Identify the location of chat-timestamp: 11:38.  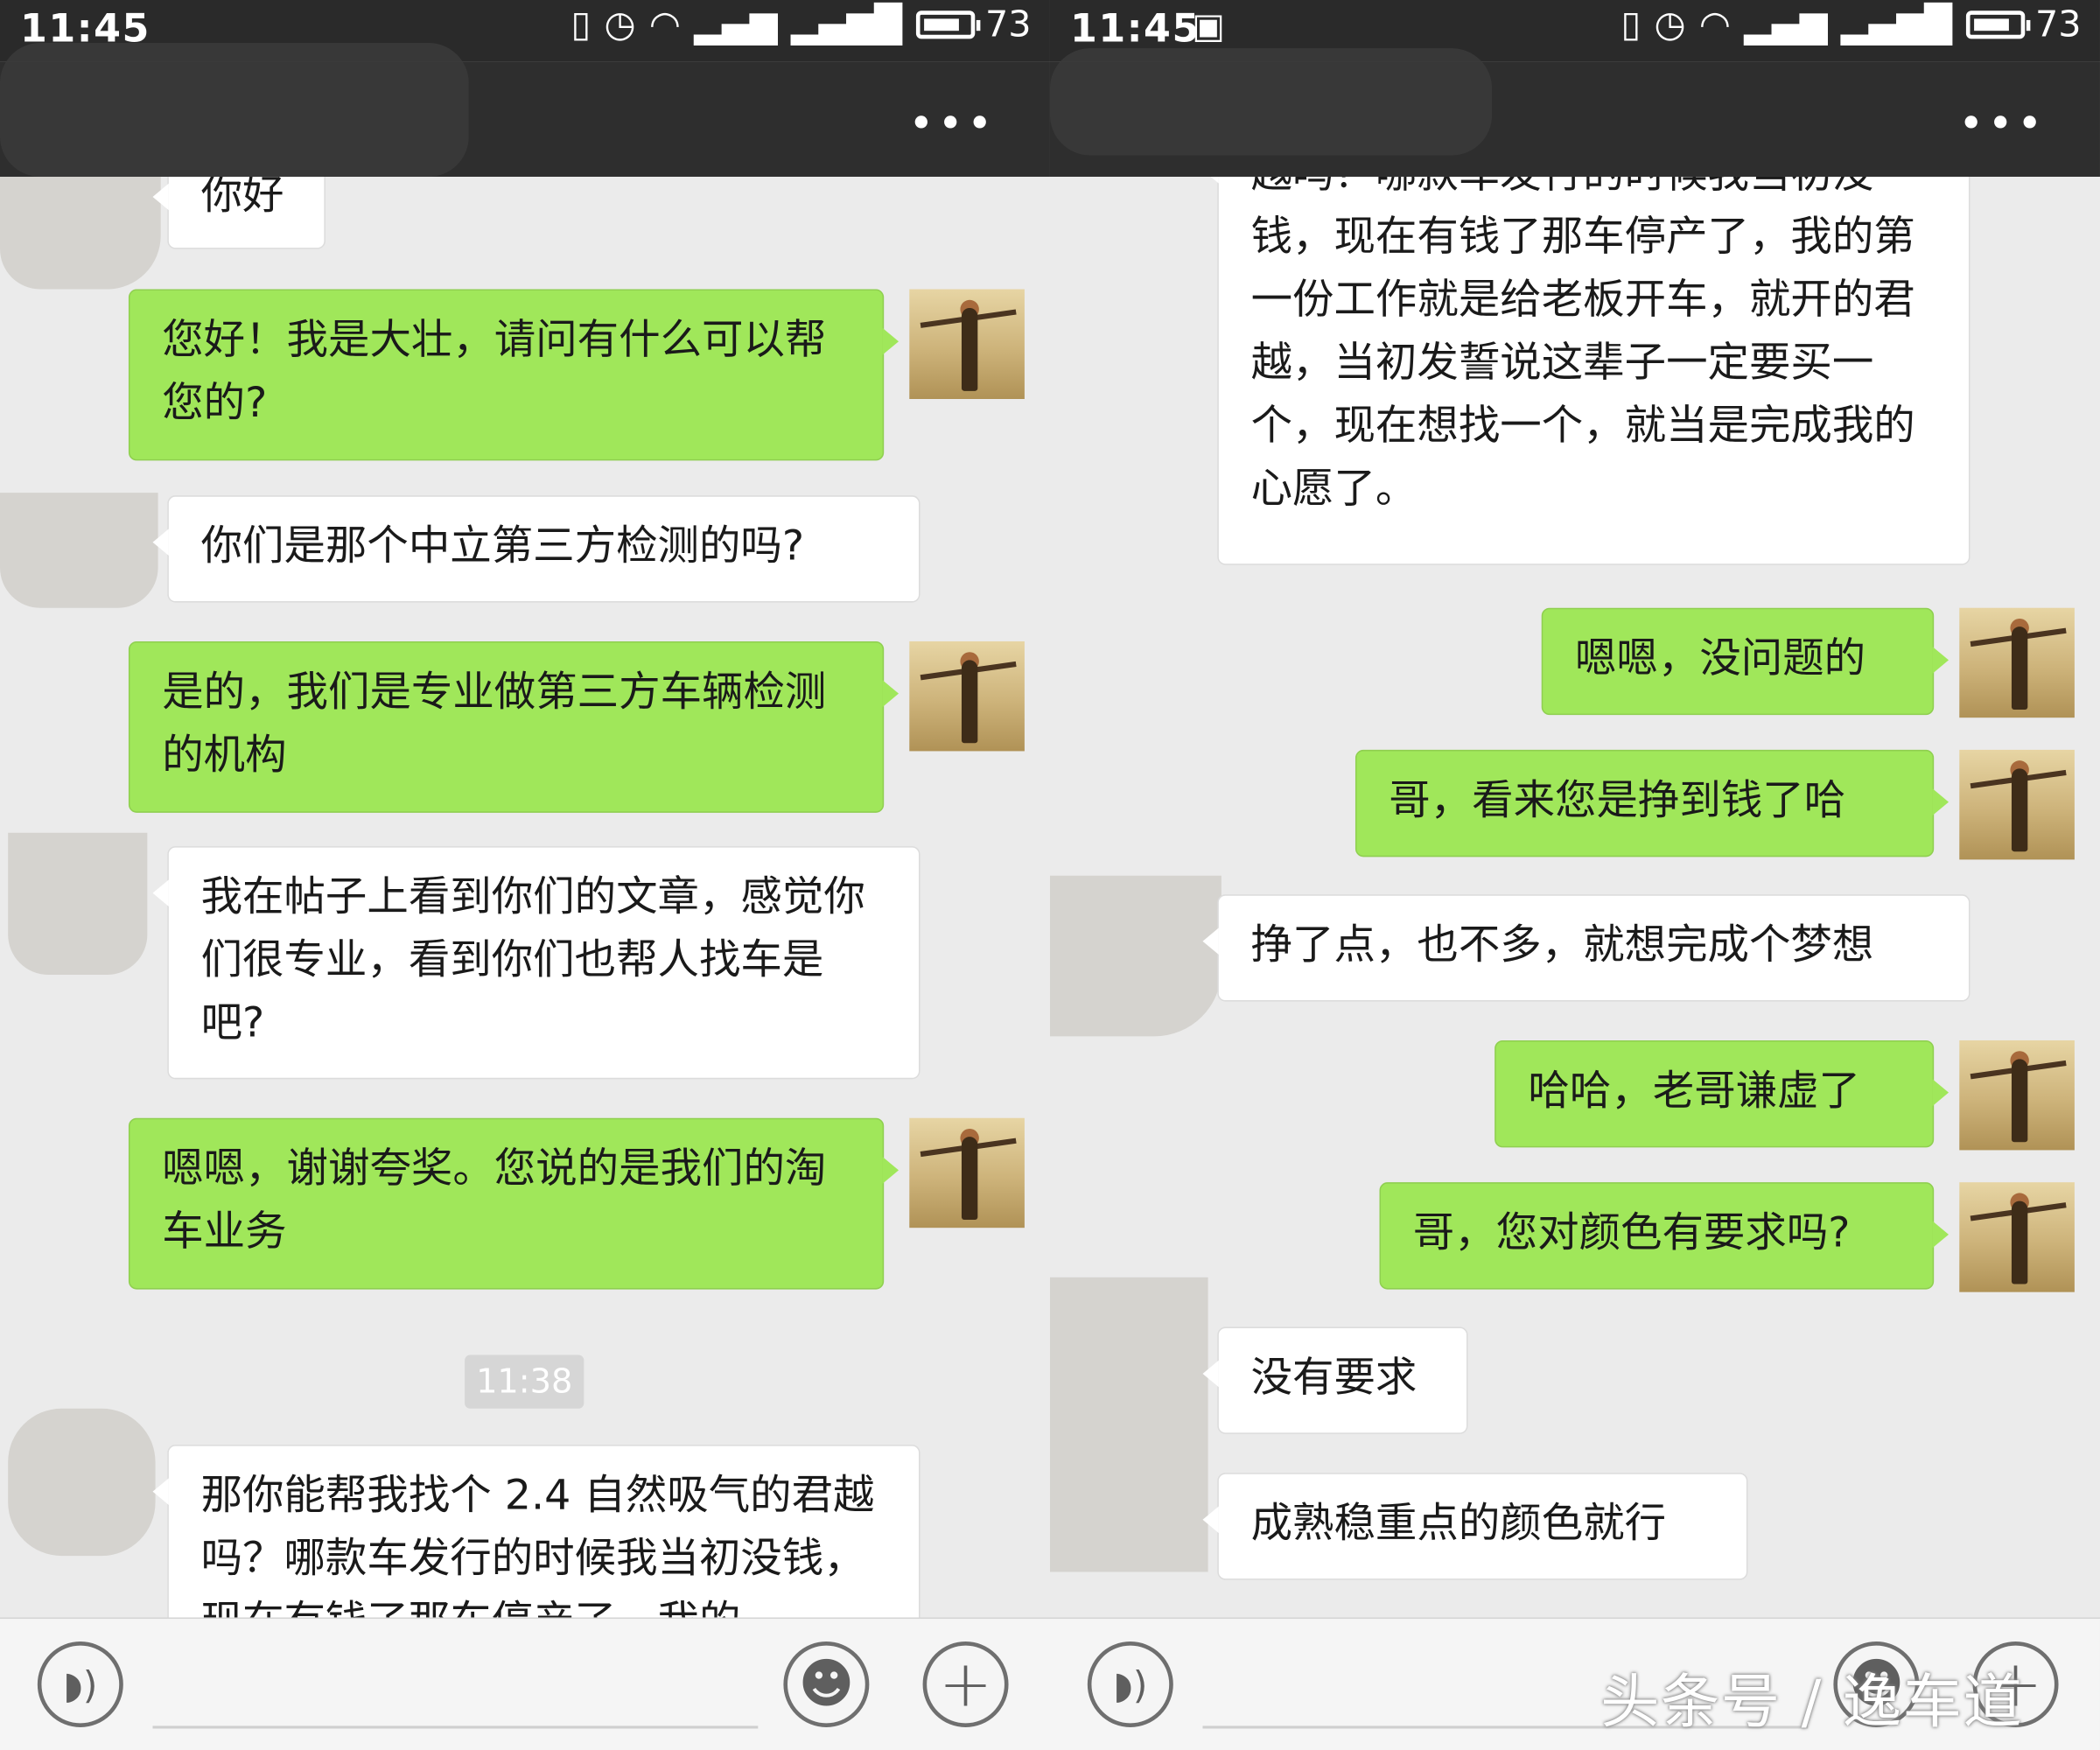
(524, 1381).